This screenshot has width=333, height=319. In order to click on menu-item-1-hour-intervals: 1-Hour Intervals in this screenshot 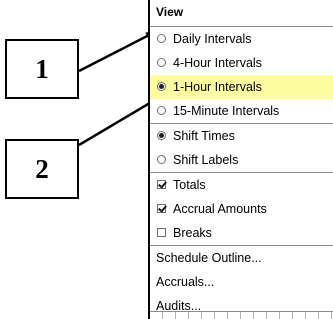, I will do `click(241, 87)`.